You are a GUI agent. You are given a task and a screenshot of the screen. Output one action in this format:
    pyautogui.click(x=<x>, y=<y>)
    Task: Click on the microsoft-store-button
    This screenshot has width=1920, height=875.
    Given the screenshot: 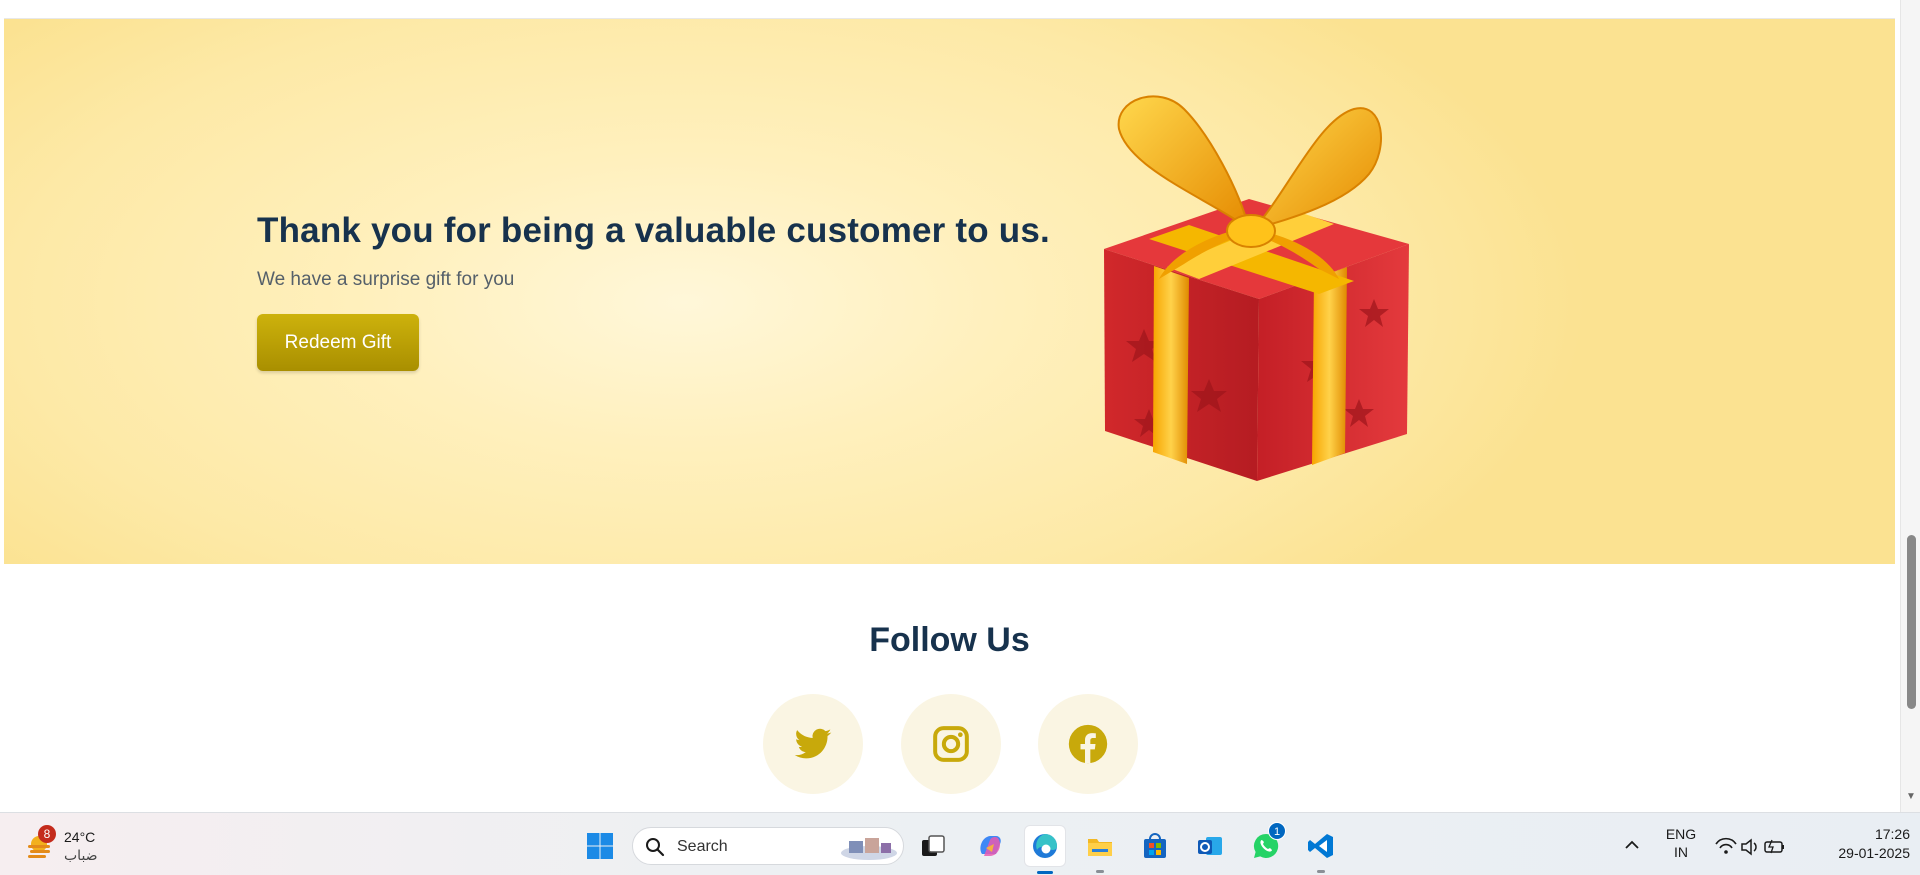 What is the action you would take?
    pyautogui.click(x=1155, y=846)
    